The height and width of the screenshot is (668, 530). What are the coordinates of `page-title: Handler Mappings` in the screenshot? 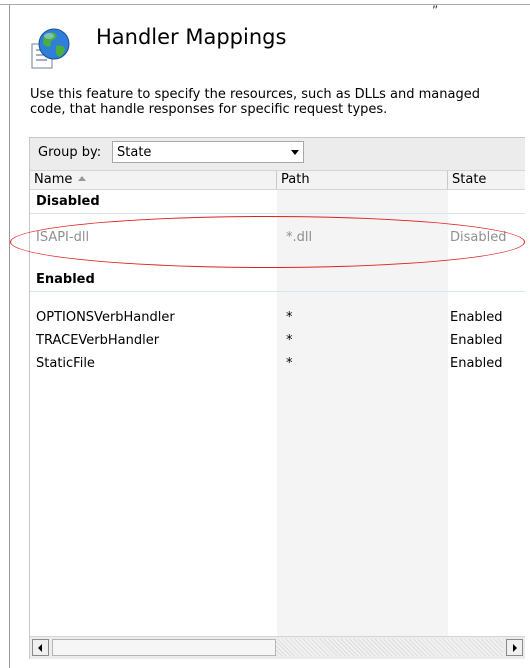 It's located at (191, 37).